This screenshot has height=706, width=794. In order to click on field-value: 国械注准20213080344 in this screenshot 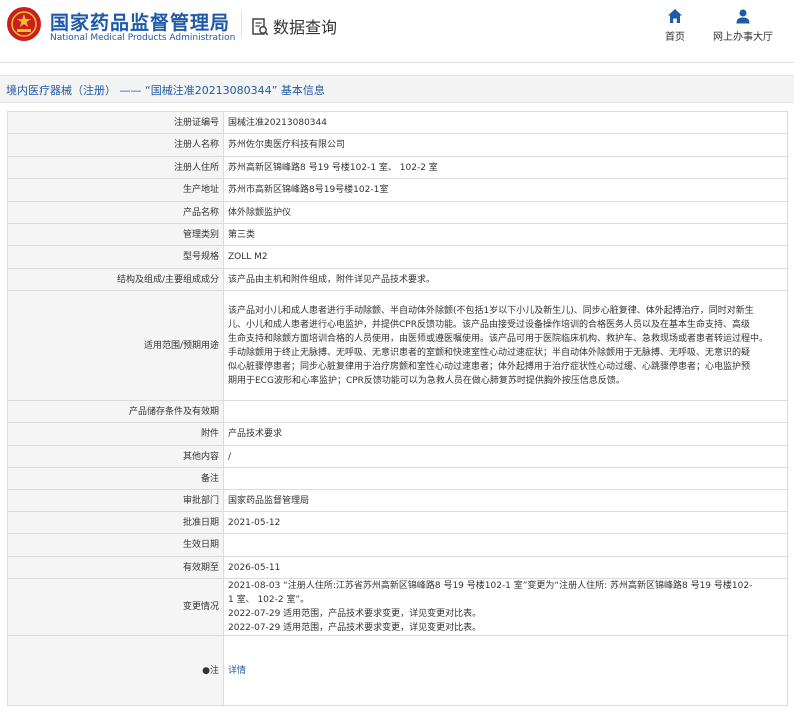, I will do `click(505, 122)`.